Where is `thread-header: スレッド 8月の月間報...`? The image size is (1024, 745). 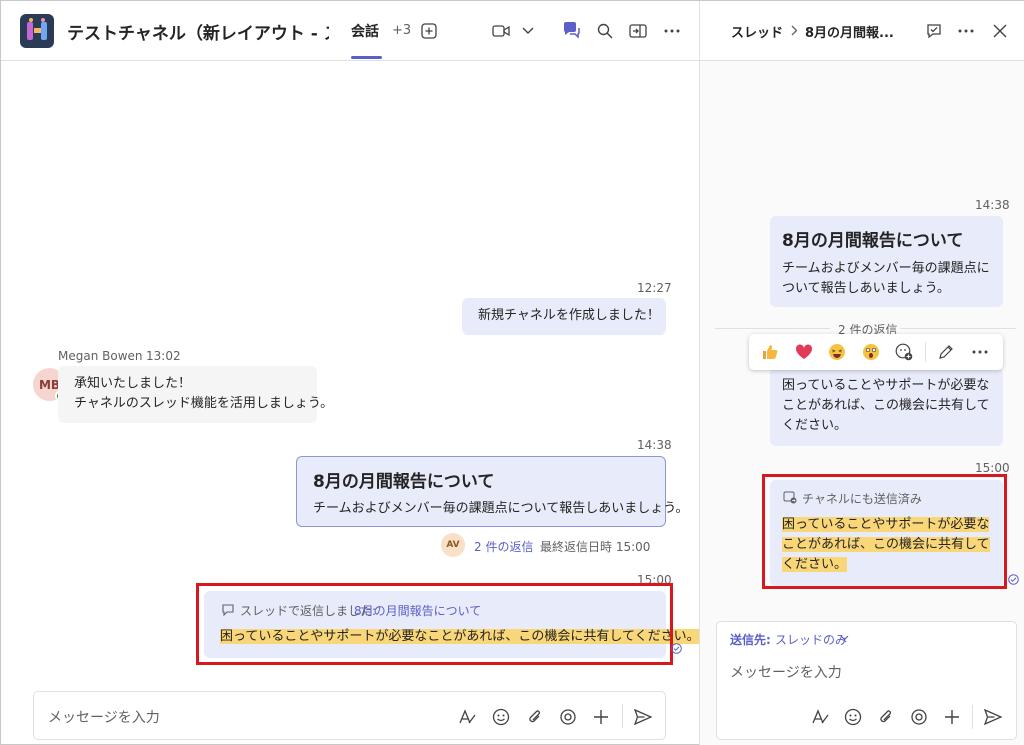 thread-header: スレッド 8月の月間報... is located at coordinates (862, 31).